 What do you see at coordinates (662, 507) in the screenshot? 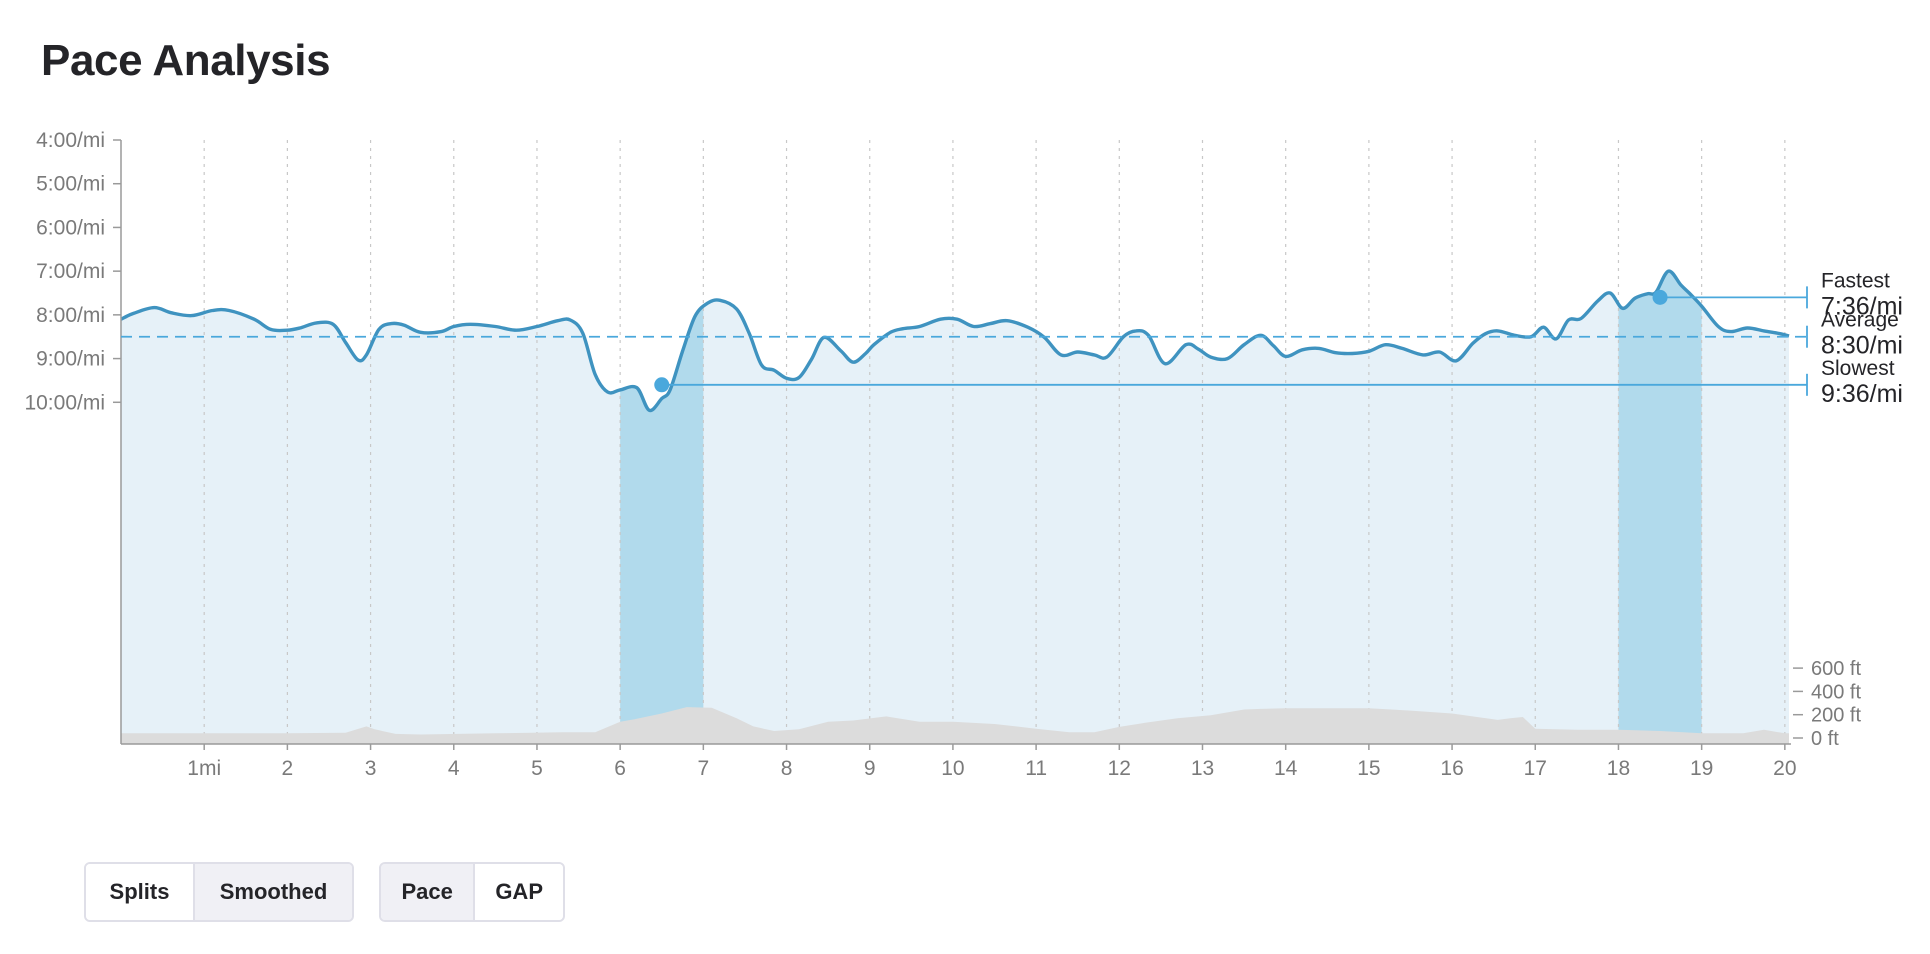
I see `highlighted-split-slowest` at bounding box center [662, 507].